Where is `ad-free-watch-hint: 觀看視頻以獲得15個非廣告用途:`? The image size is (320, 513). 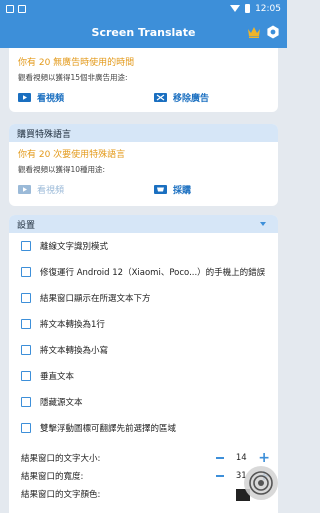 ad-free-watch-hint: 觀看視頻以獲得15個非廣告用途: is located at coordinates (73, 77).